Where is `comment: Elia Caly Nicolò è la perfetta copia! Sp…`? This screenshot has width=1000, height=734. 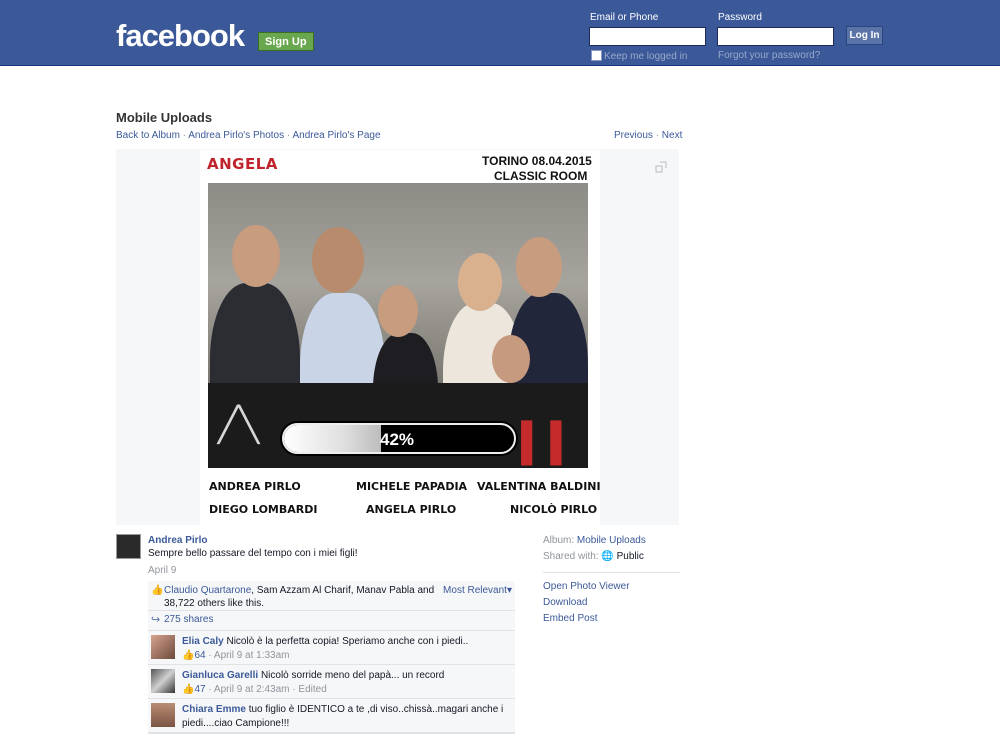 comment: Elia Caly Nicolò è la perfetta copia! Sp… is located at coordinates (331, 648).